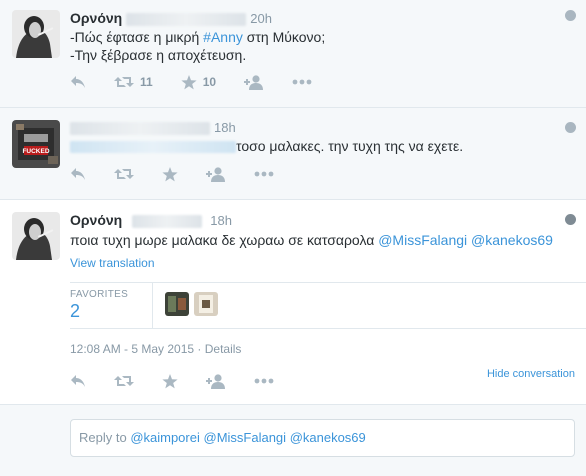  I want to click on favorites-stats: FAVORITES 2, so click(328, 305).